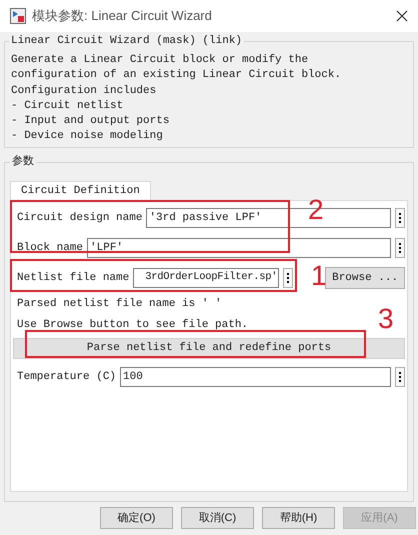 Image resolution: width=418 pixels, height=535 pixels. I want to click on description-line: Configuration includes, so click(84, 91).